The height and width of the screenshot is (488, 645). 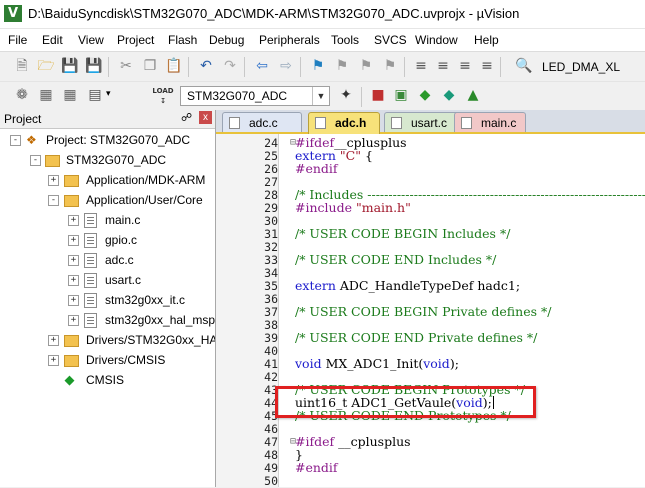 I want to click on save-icon: 💾, so click(x=70, y=66).